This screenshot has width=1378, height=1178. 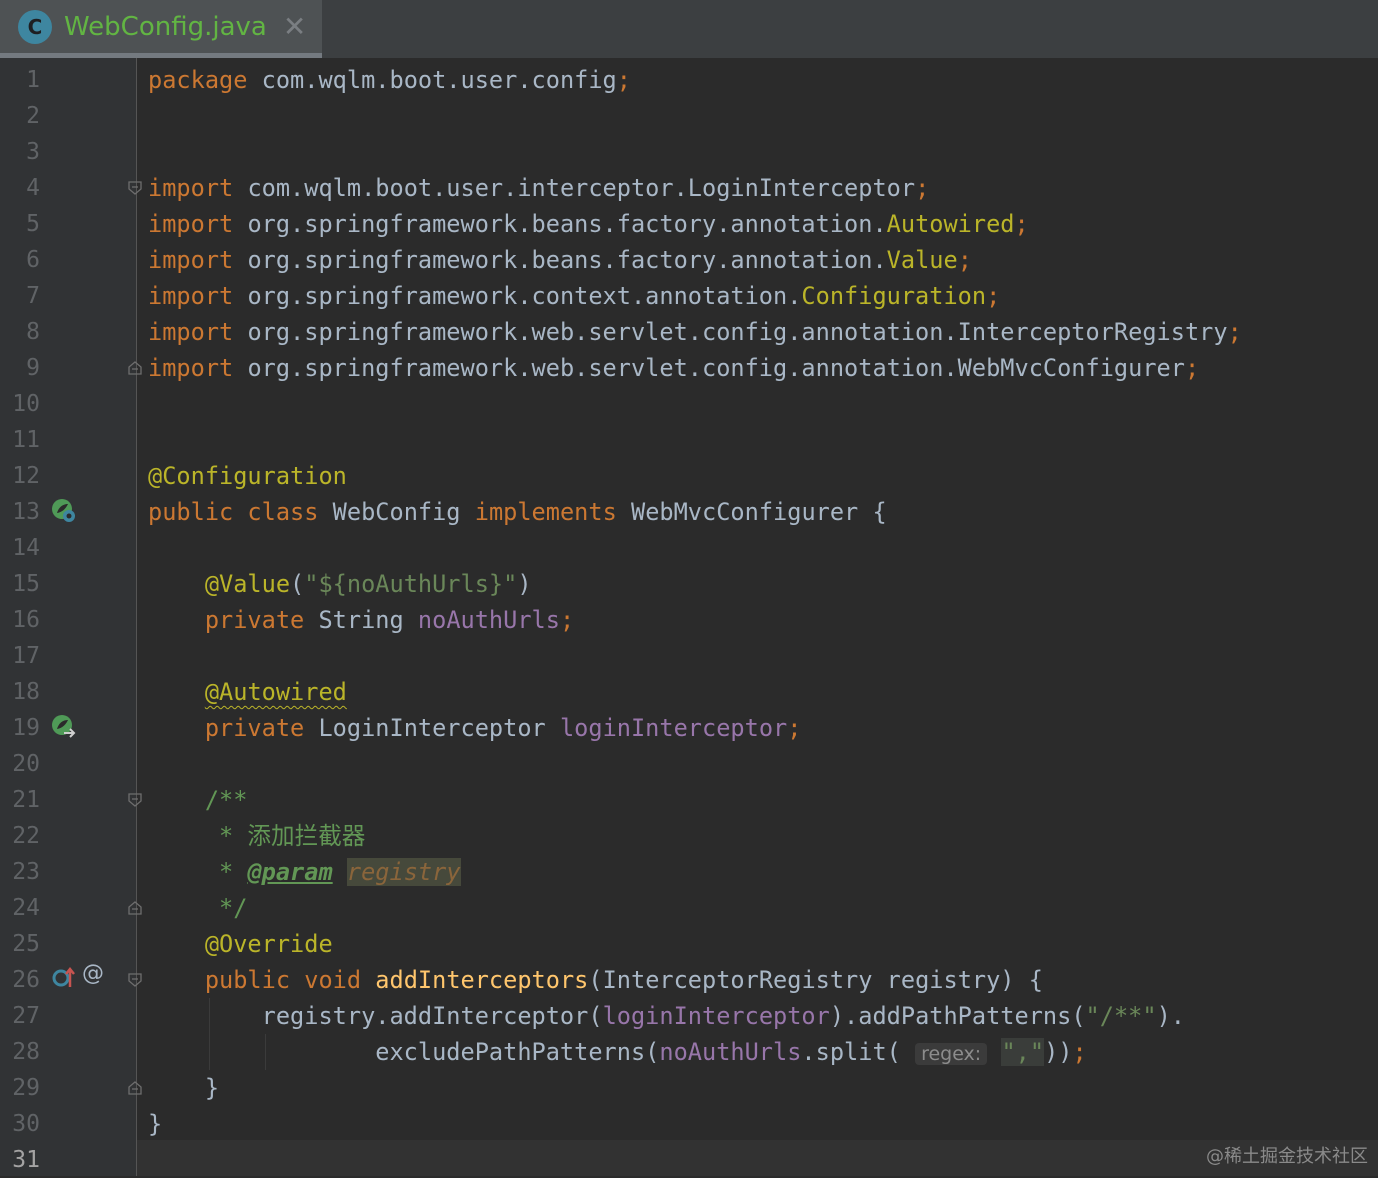 What do you see at coordinates (26, 548) in the screenshot?
I see `line-number: 14` at bounding box center [26, 548].